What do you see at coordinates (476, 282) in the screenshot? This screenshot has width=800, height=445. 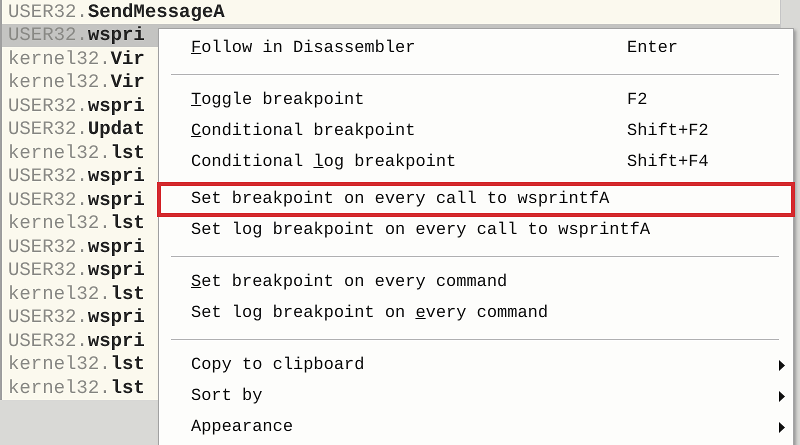 I see `menu-item: Set breakpoint on every command` at bounding box center [476, 282].